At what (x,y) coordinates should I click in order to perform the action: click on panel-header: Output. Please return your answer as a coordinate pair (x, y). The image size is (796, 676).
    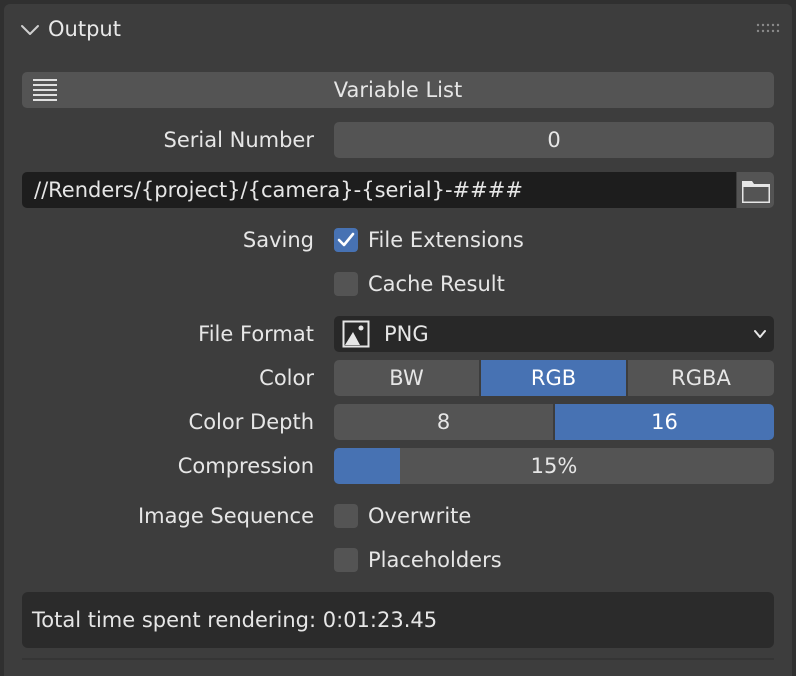
    Looking at the image, I should click on (398, 29).